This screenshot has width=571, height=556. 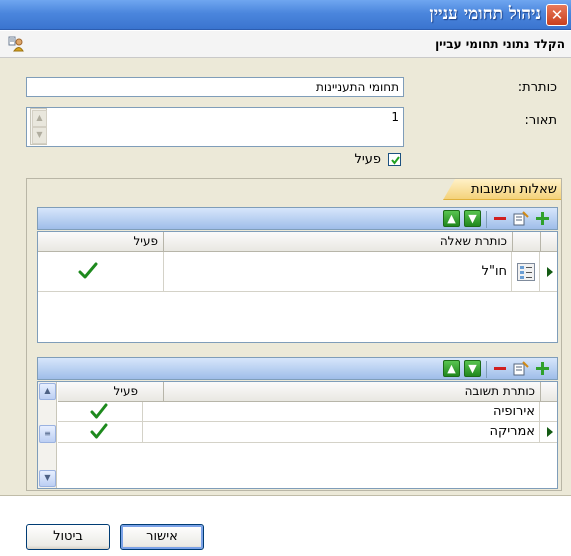 What do you see at coordinates (285, 15) in the screenshot?
I see `window-titlebar: ניהול תחומי עניין ✕` at bounding box center [285, 15].